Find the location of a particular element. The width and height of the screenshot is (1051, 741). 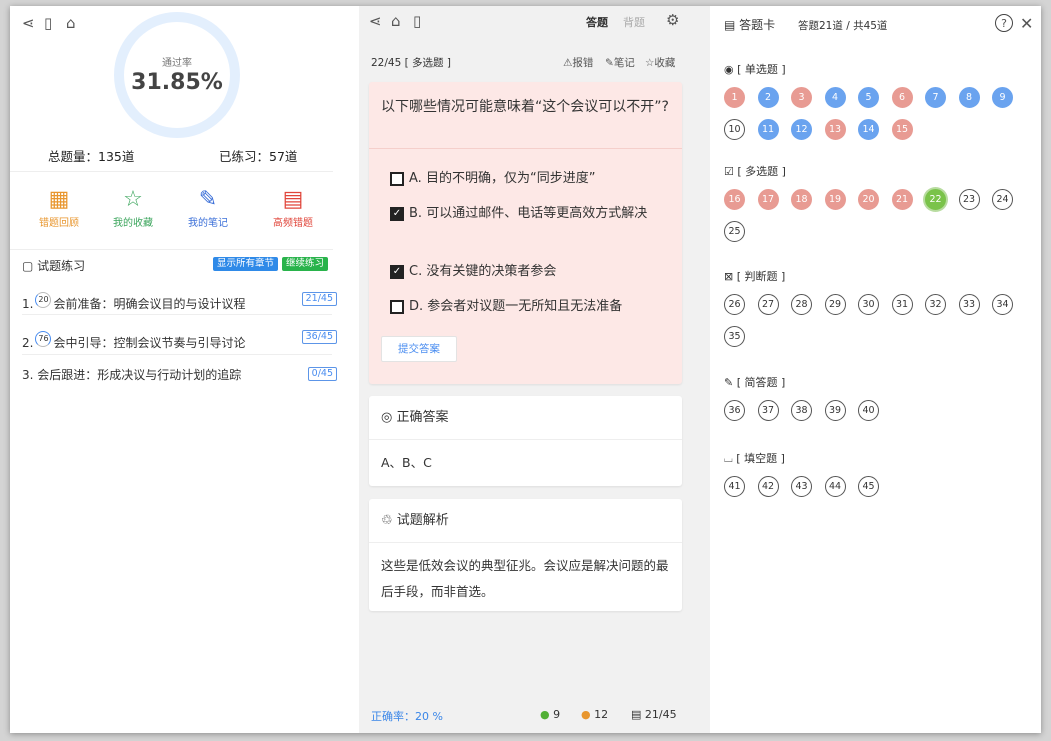

practice-icon: ▢ is located at coordinates (28, 266).